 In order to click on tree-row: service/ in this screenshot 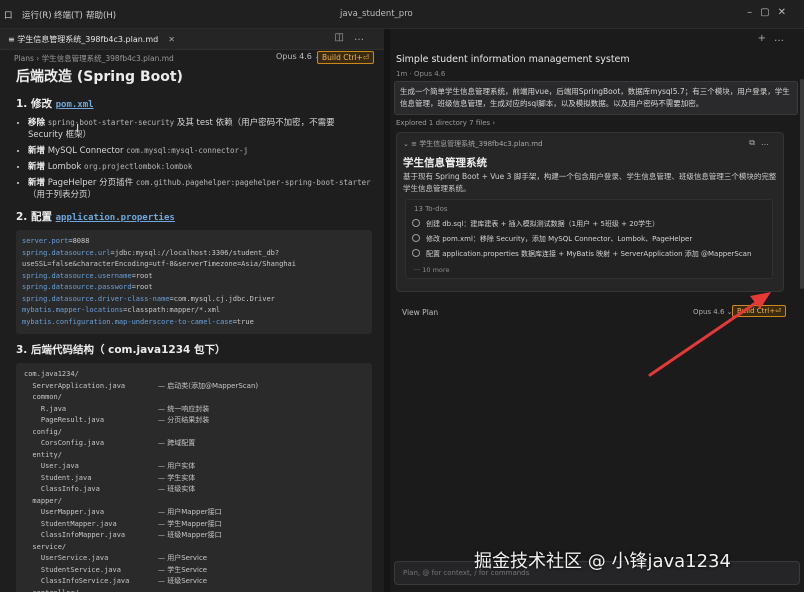, I will do `click(195, 548)`.